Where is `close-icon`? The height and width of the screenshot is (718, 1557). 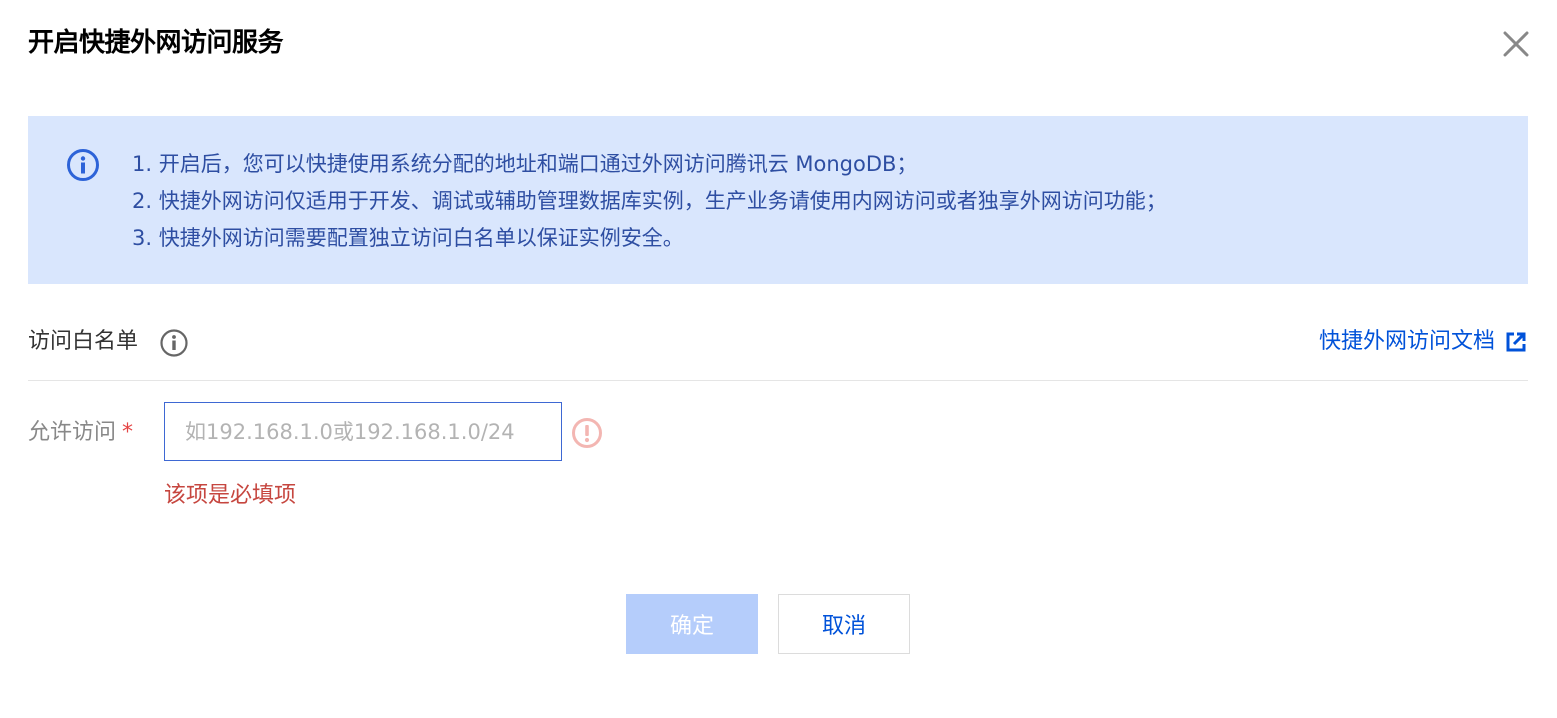
close-icon is located at coordinates (1516, 44).